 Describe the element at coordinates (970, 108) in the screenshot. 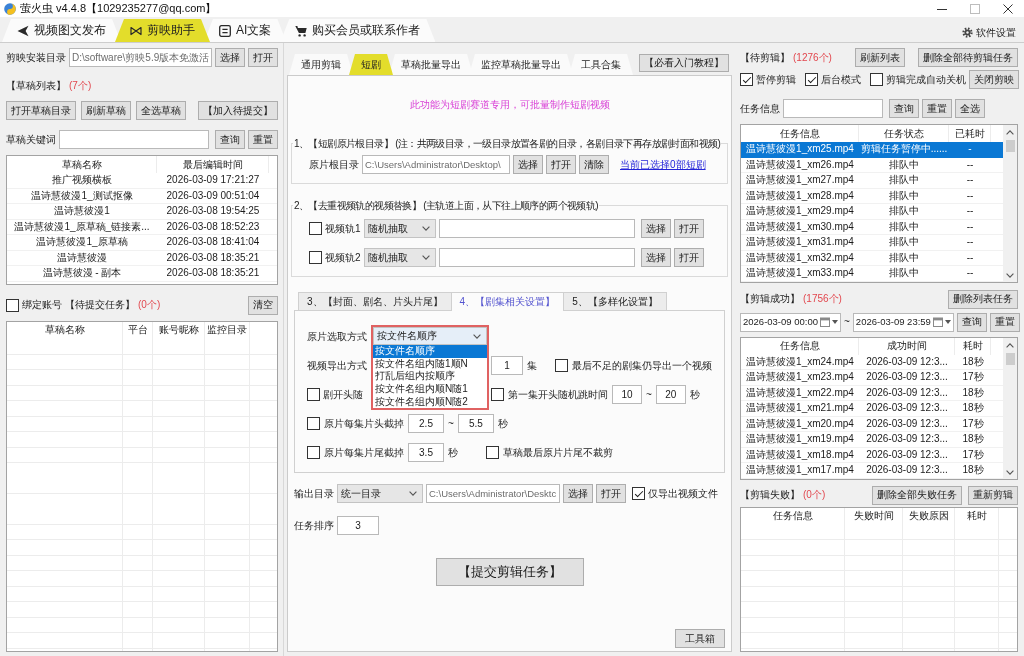

I see `select-all-button: 全选` at that location.